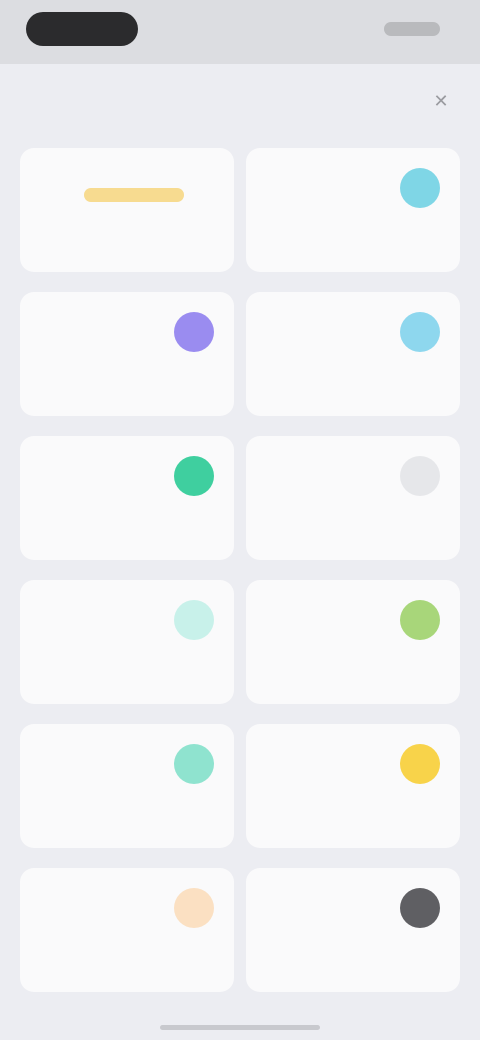 Image resolution: width=480 pixels, height=1040 pixels. I want to click on highlight-bar, so click(134, 195).